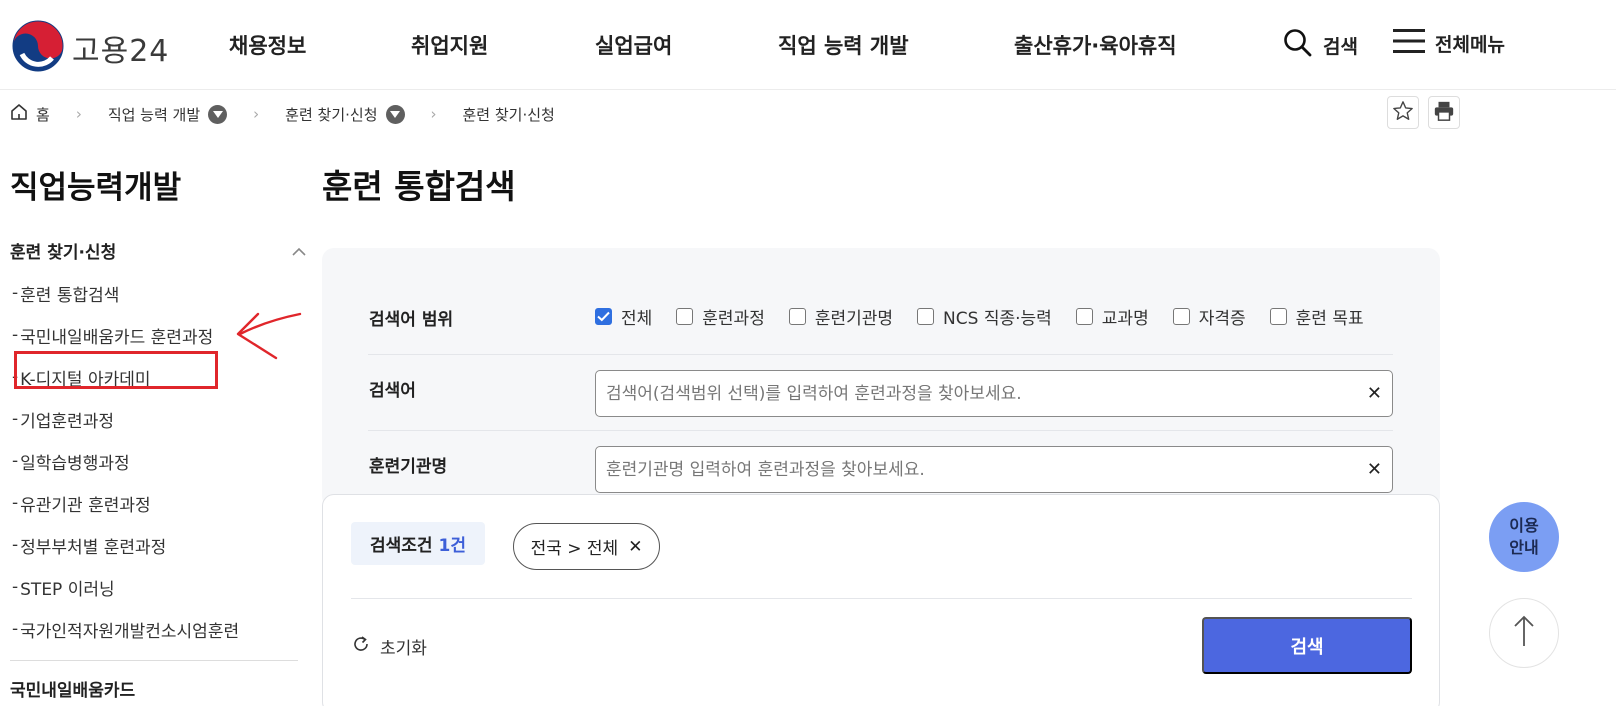  What do you see at coordinates (67, 421) in the screenshot?
I see `sidebar-item-label: 기업훈련과정` at bounding box center [67, 421].